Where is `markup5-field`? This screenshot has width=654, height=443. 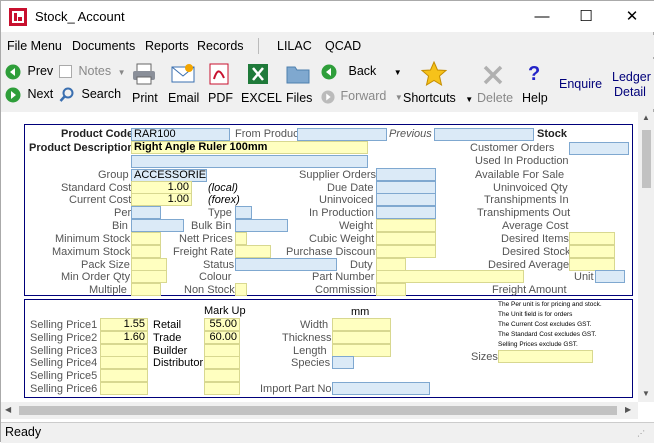 markup5-field is located at coordinates (222, 375).